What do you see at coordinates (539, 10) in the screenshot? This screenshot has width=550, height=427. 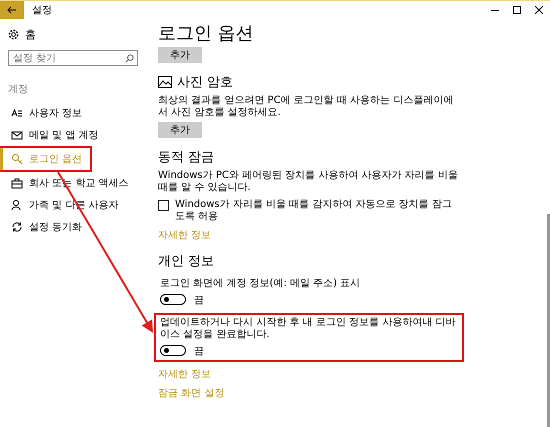 I see `close-icon` at bounding box center [539, 10].